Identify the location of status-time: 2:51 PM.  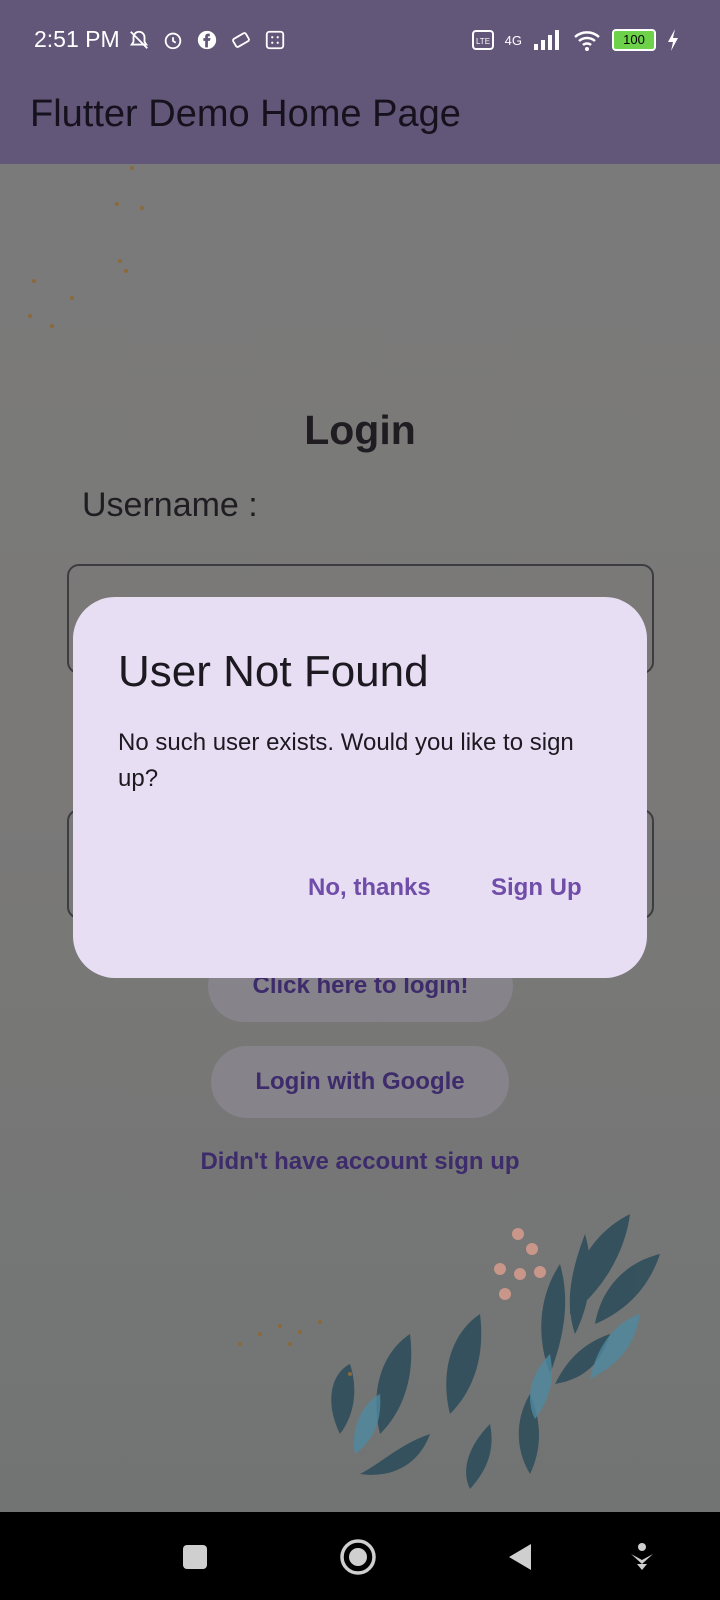
(77, 39).